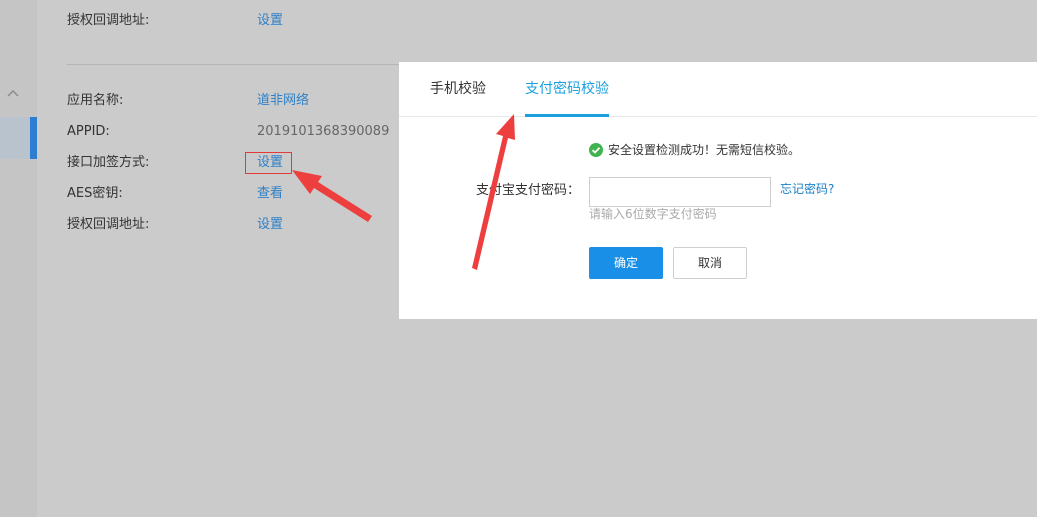 This screenshot has height=517, width=1037. What do you see at coordinates (95, 193) in the screenshot?
I see `aes-key-label: AES密钥:` at bounding box center [95, 193].